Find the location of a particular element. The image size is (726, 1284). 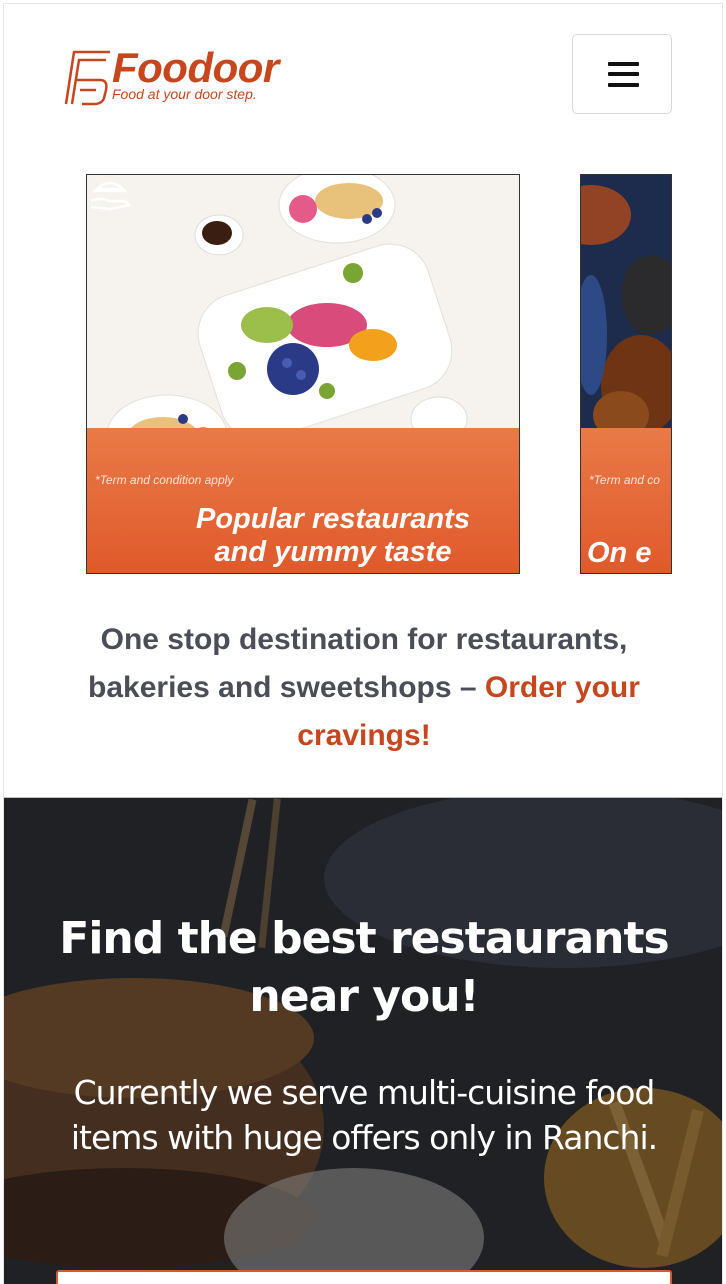

promo-terms: *Term and condition apply is located at coordinates (164, 480).